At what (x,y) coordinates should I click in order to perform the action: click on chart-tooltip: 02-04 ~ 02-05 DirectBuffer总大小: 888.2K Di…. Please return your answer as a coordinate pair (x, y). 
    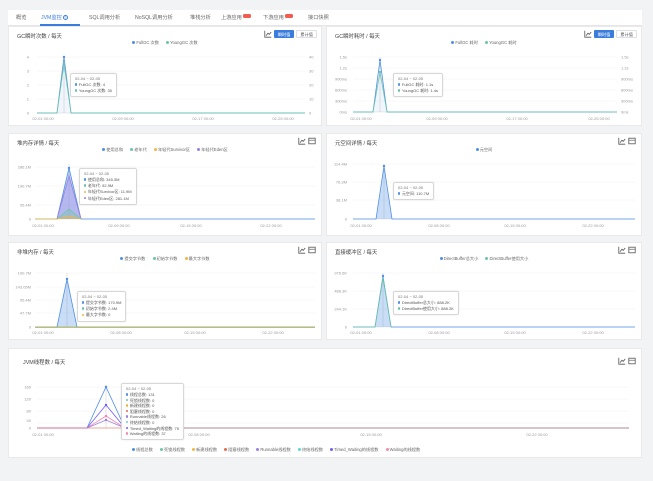
    Looking at the image, I should click on (426, 303).